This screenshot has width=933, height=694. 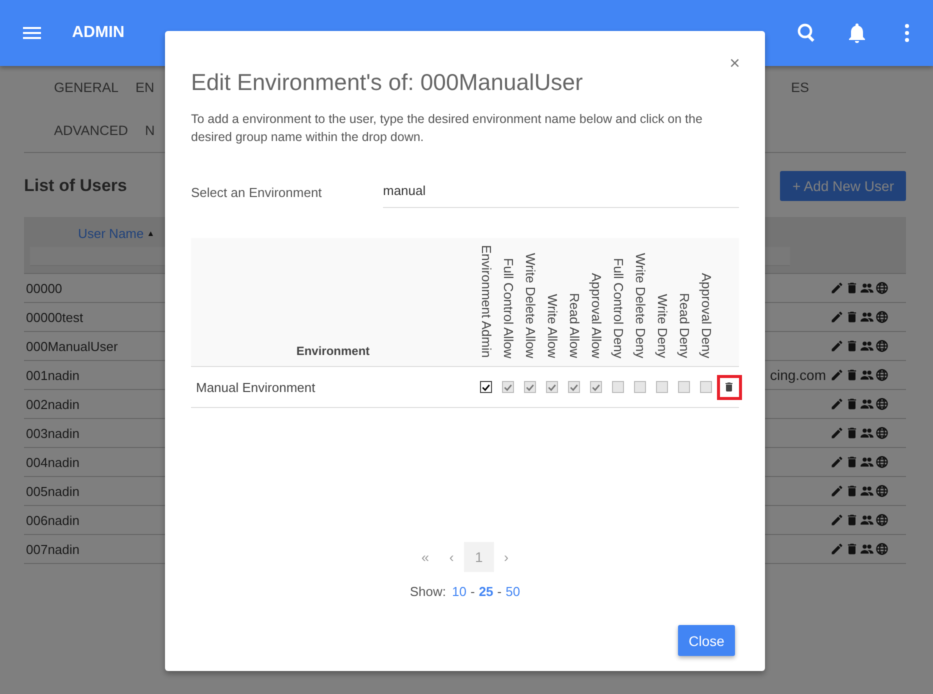 I want to click on column-header: Environment, so click(x=333, y=351).